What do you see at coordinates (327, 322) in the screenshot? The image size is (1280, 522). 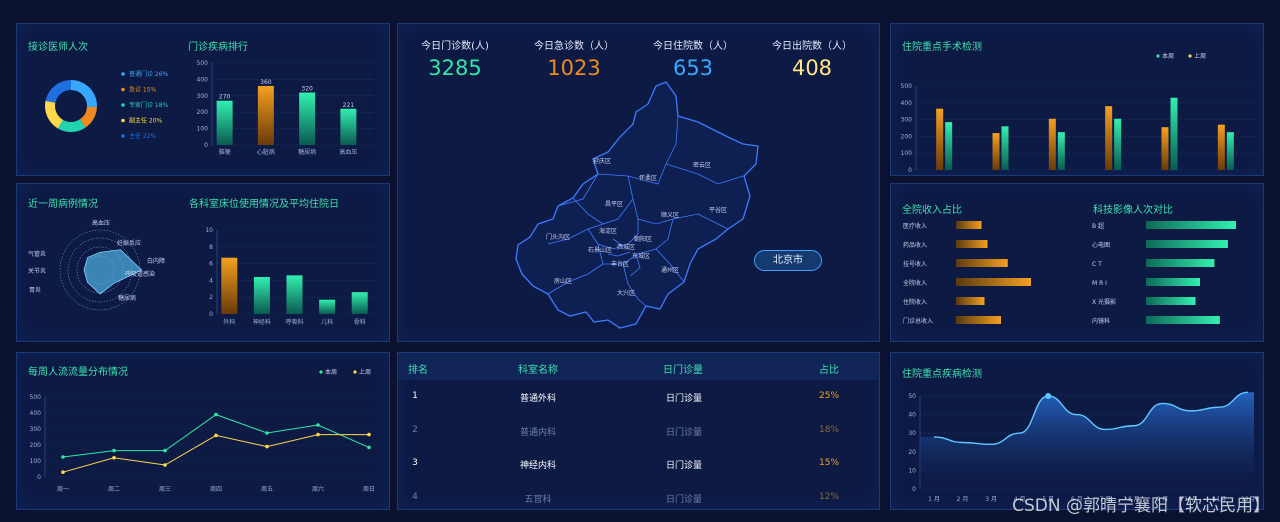 I see `x-tick-label: 儿科` at bounding box center [327, 322].